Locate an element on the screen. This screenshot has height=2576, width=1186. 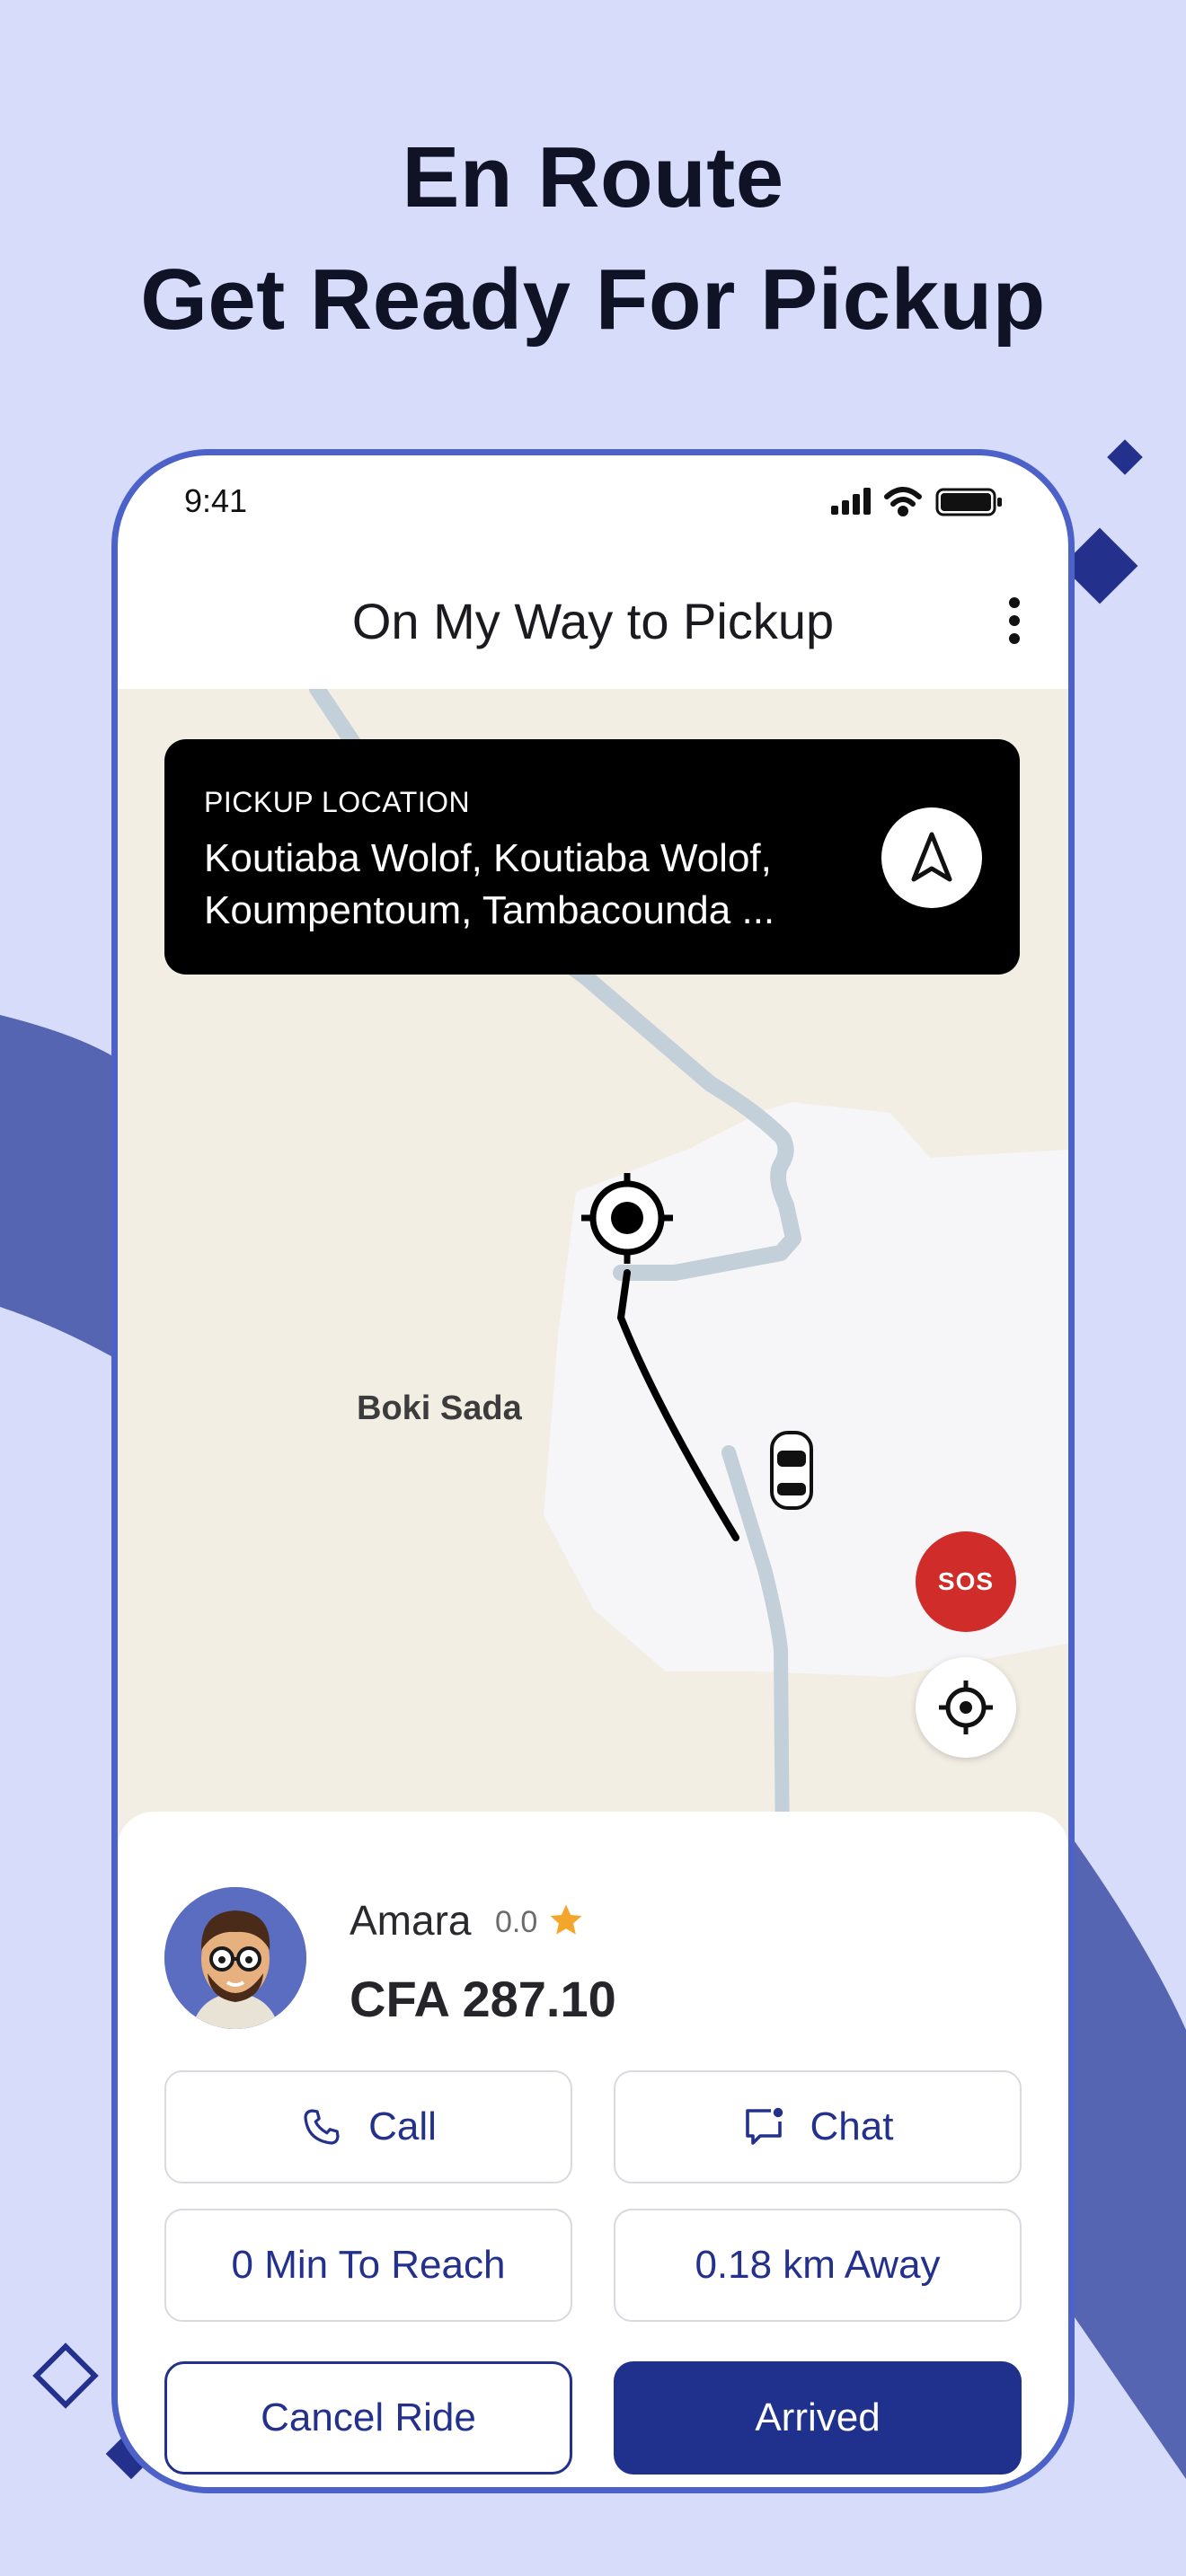
avatar is located at coordinates (235, 1958).